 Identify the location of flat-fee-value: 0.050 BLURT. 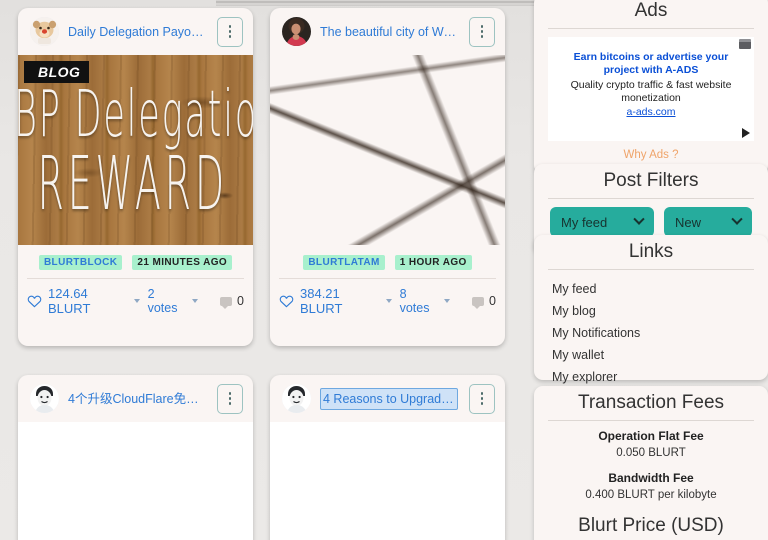
(651, 453).